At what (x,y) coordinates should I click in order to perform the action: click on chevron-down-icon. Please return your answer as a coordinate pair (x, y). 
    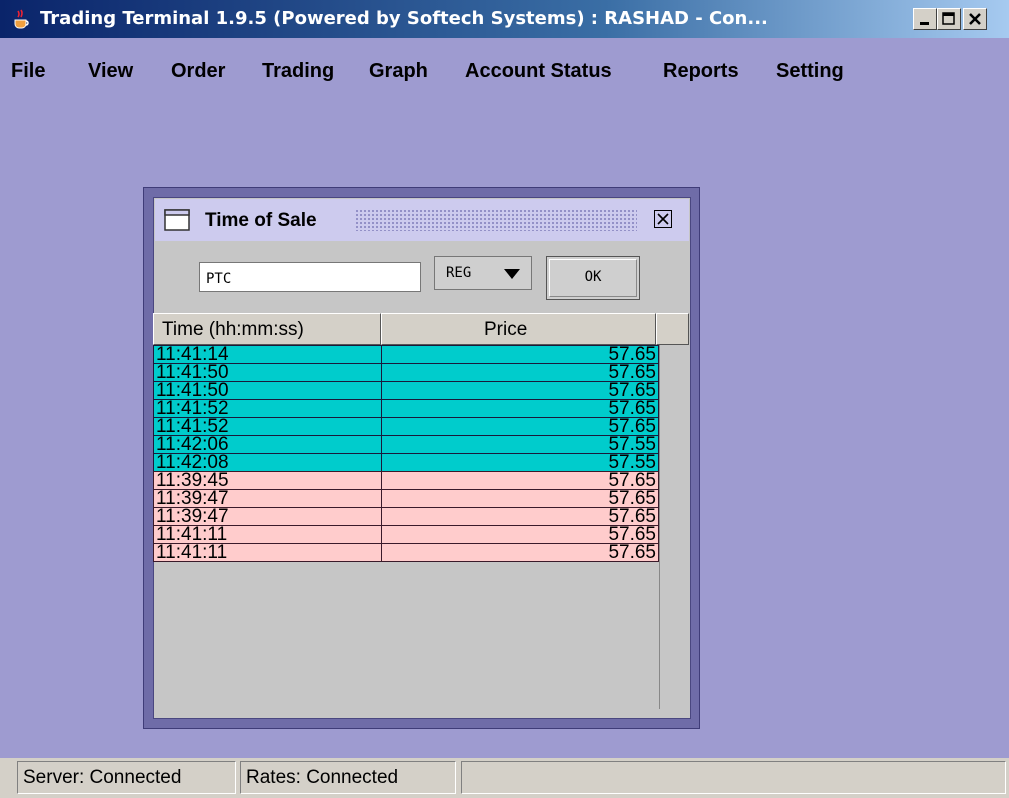
    Looking at the image, I should click on (512, 274).